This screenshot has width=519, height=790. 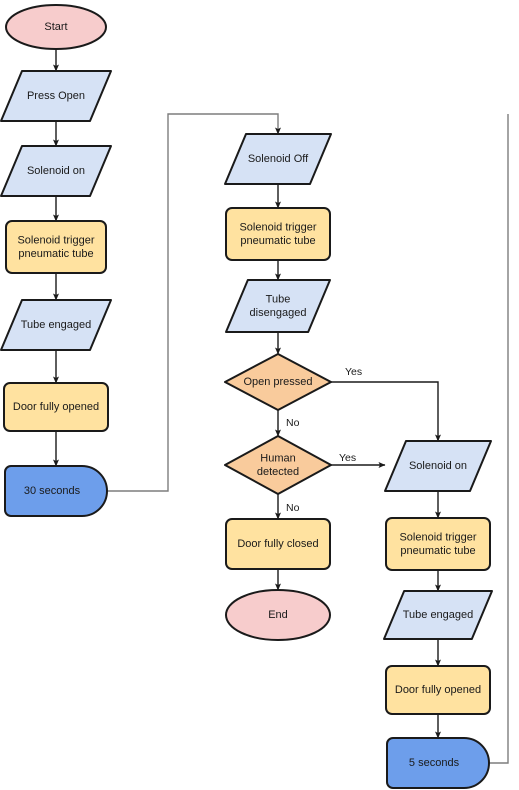 I want to click on node-sol_off: Solenoid Off, so click(x=278, y=159).